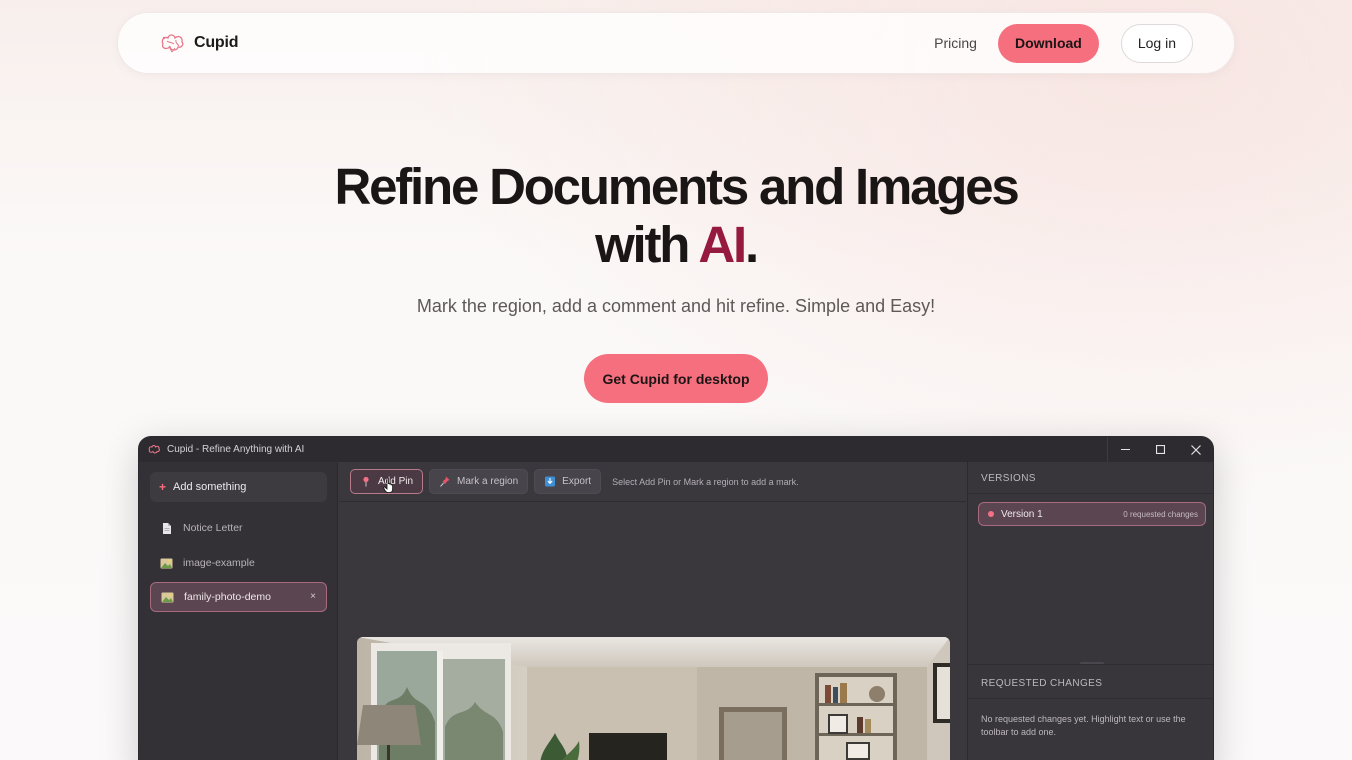 The image size is (1352, 760). I want to click on family-photo-image, so click(653, 698).